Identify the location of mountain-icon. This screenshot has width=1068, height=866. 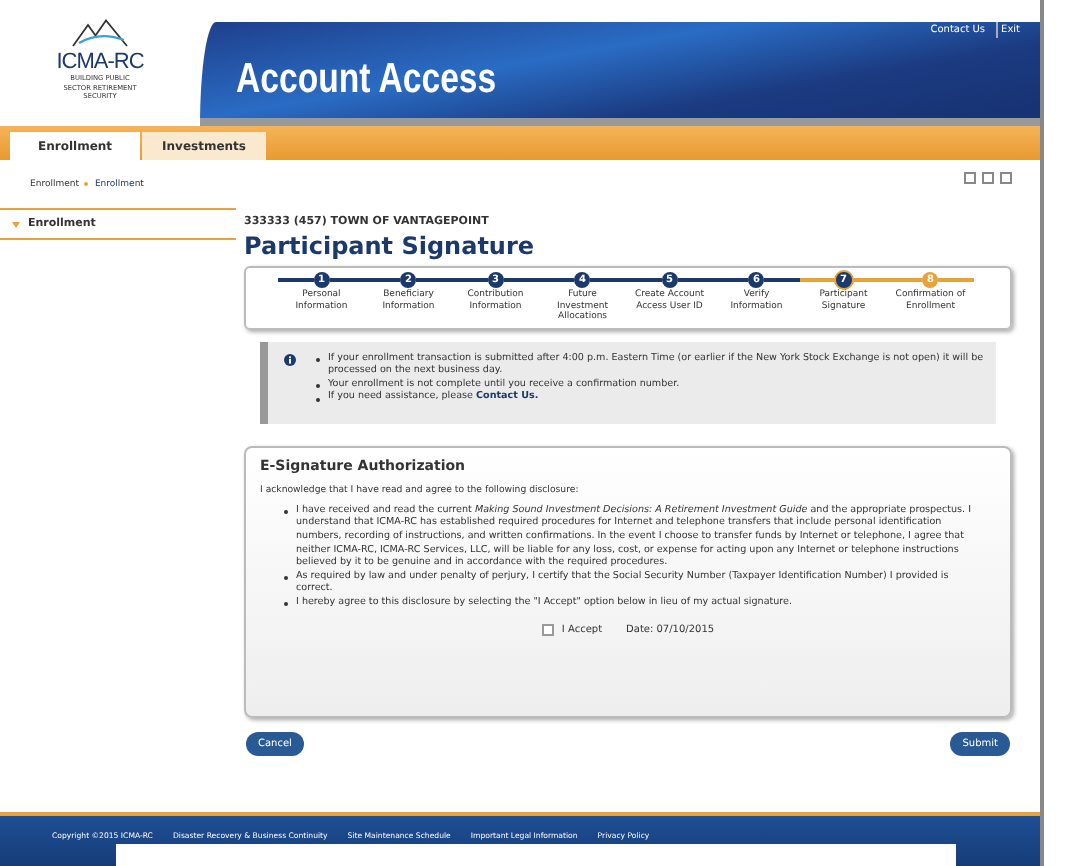
(100, 34).